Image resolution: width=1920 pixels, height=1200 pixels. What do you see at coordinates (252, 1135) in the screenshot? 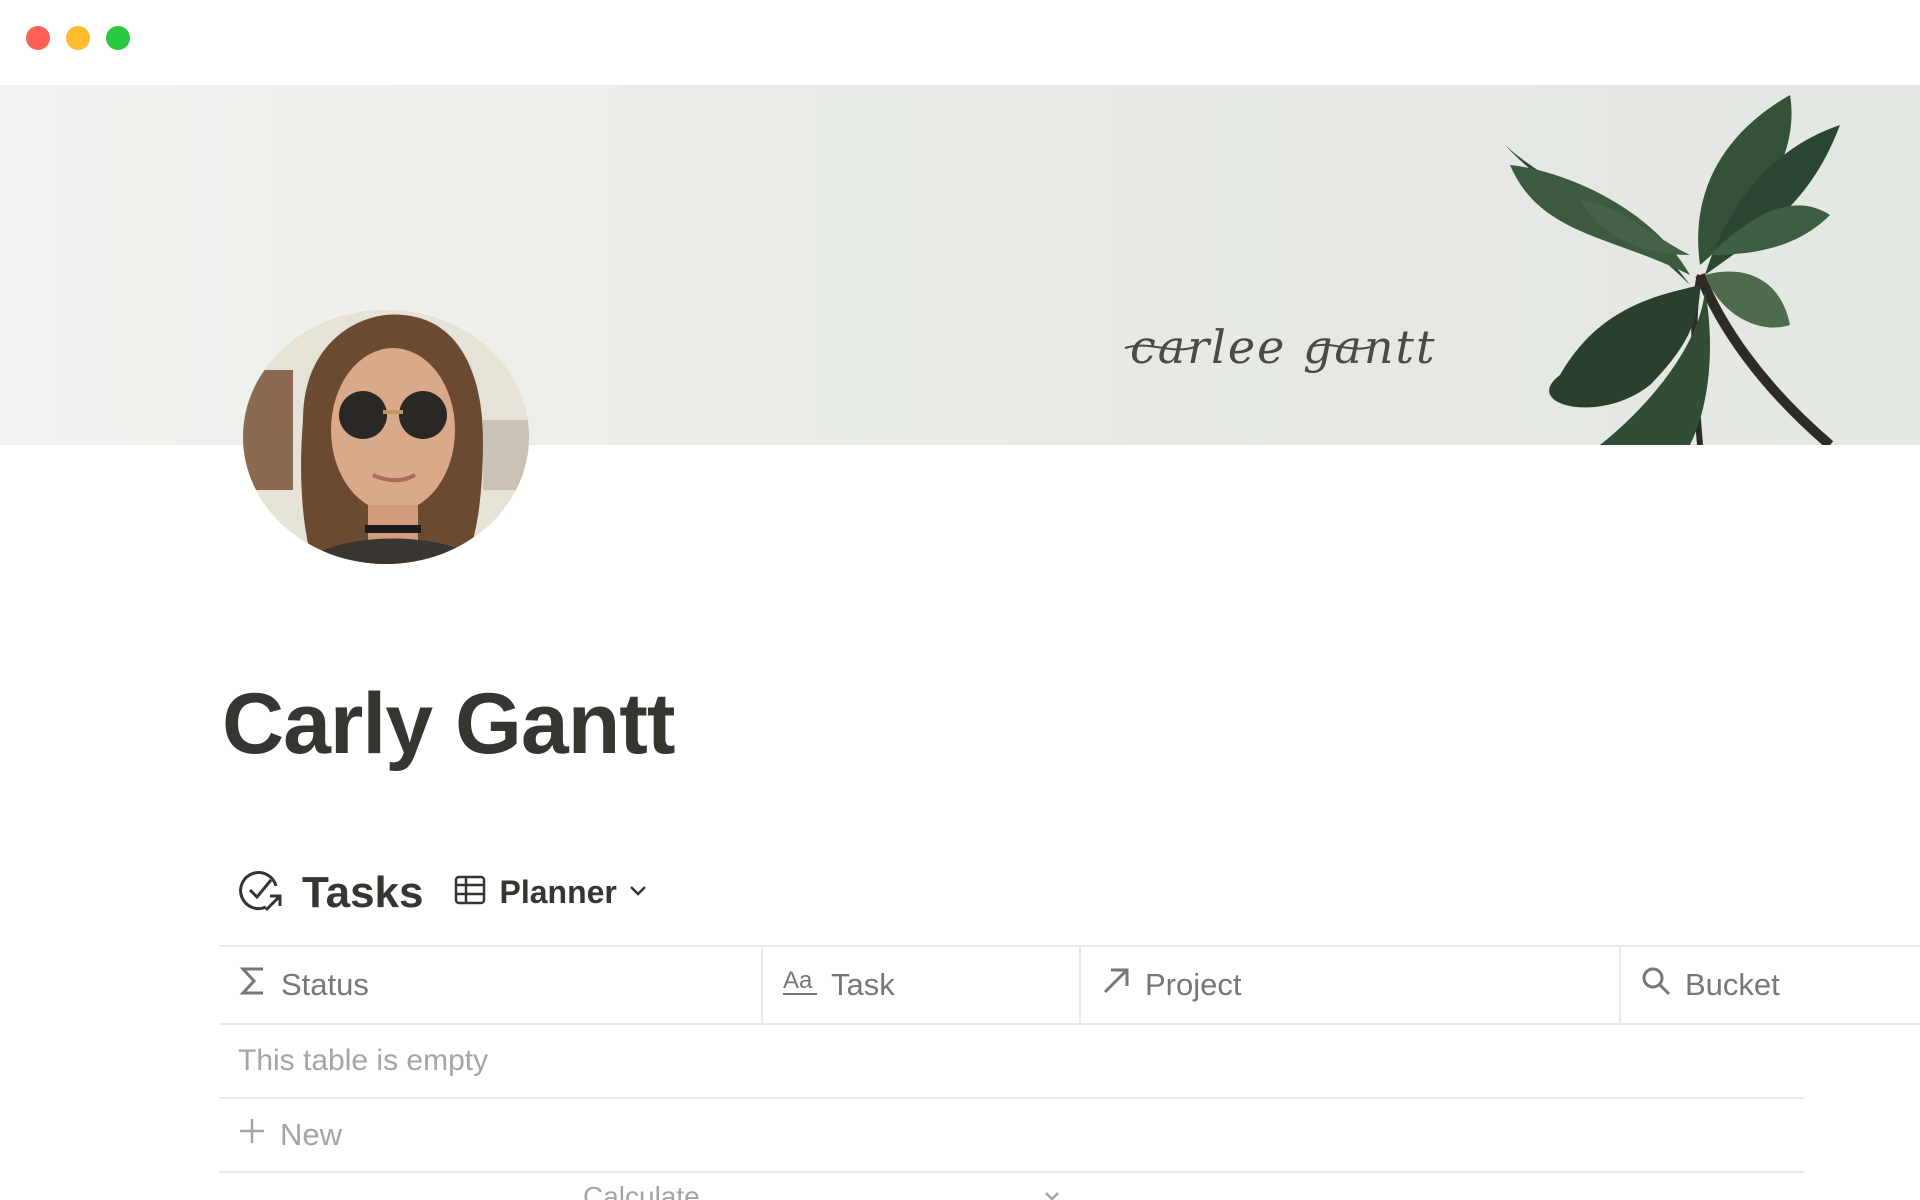
I see `plus-icon` at bounding box center [252, 1135].